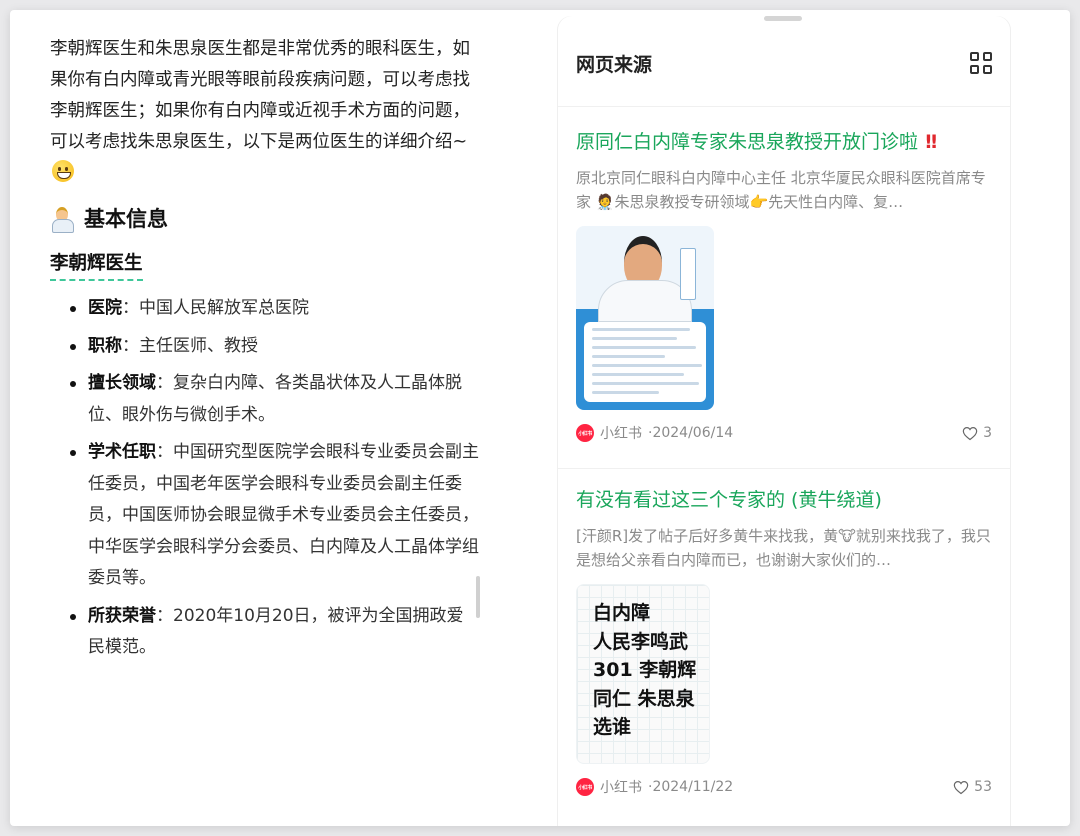 The height and width of the screenshot is (836, 1080). Describe the element at coordinates (612, 727) in the screenshot. I see `thumbnail-line: 选谁` at that location.